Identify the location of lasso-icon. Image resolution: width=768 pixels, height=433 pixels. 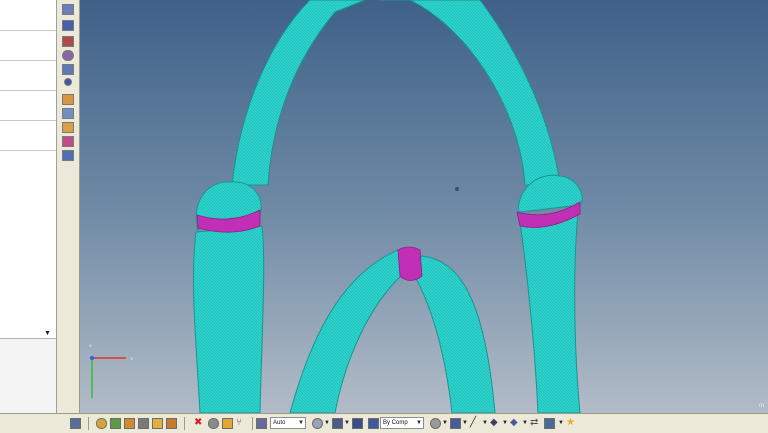
(317, 423).